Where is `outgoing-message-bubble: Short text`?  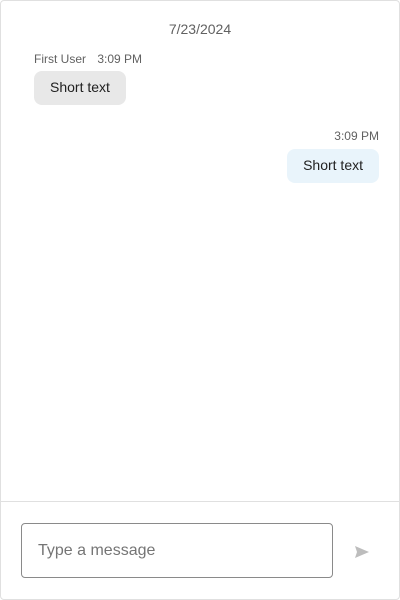 outgoing-message-bubble: Short text is located at coordinates (333, 166).